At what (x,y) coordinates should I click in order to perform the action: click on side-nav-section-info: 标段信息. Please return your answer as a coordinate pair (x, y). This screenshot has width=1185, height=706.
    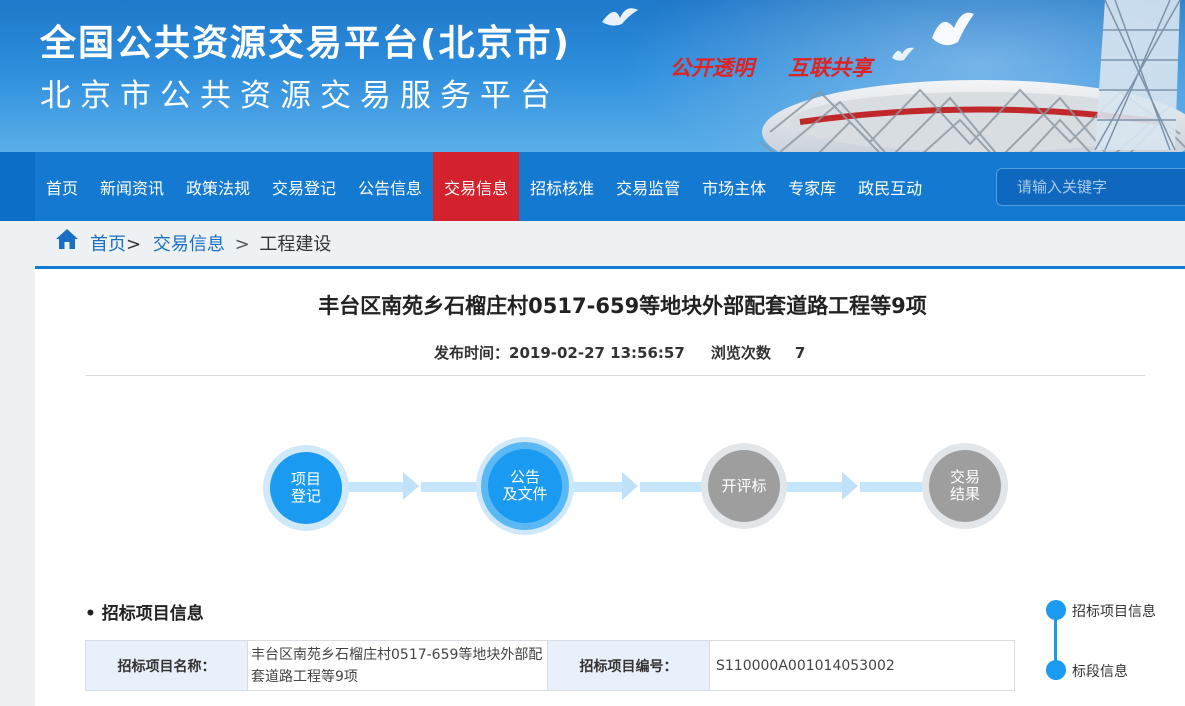
    Looking at the image, I should click on (1100, 671).